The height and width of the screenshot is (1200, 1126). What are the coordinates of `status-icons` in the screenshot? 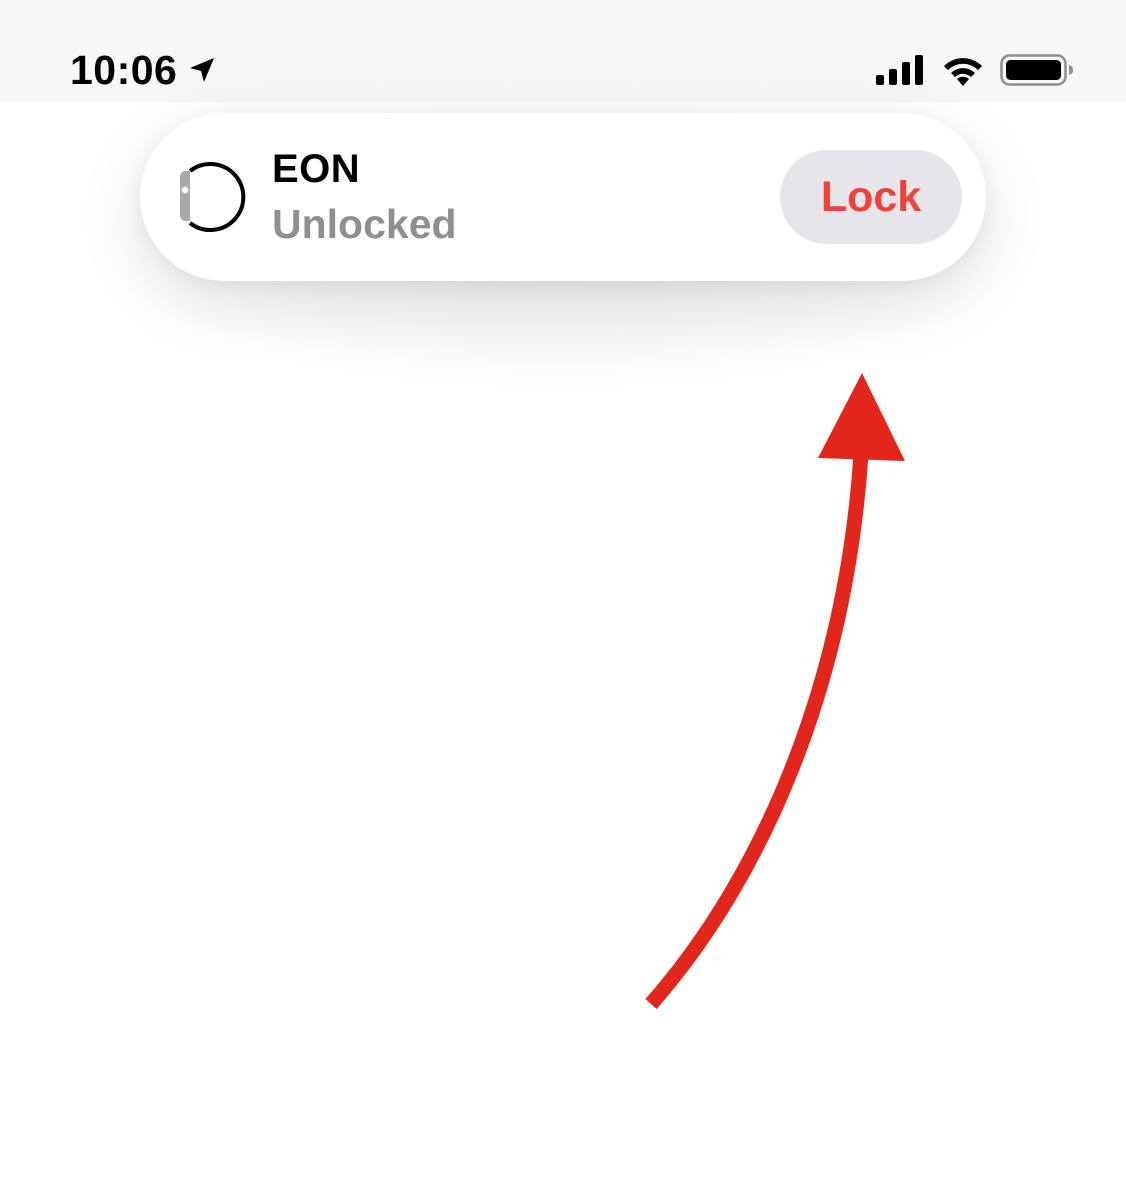 It's located at (975, 70).